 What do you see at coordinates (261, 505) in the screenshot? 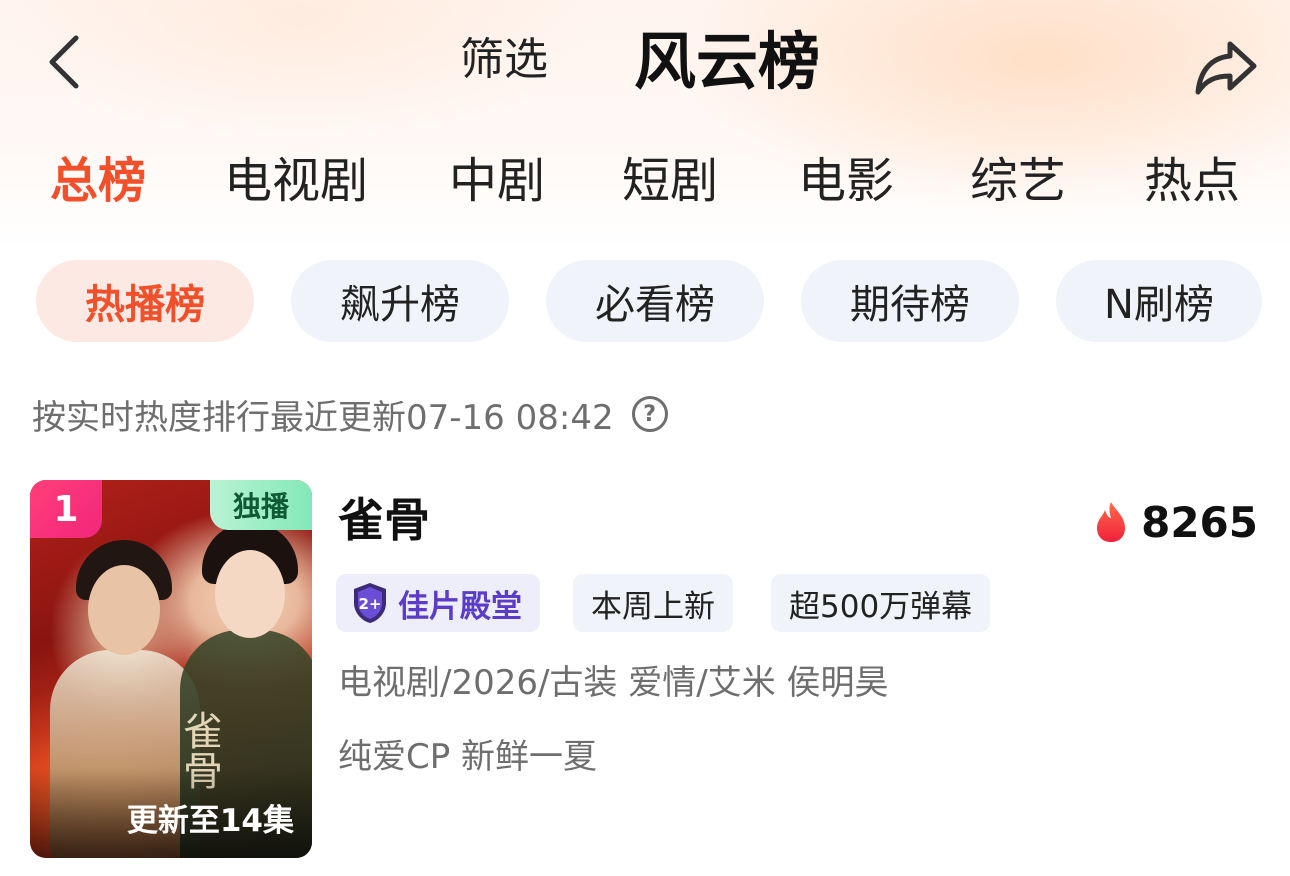
I see `exclusive-badge: 独播` at bounding box center [261, 505].